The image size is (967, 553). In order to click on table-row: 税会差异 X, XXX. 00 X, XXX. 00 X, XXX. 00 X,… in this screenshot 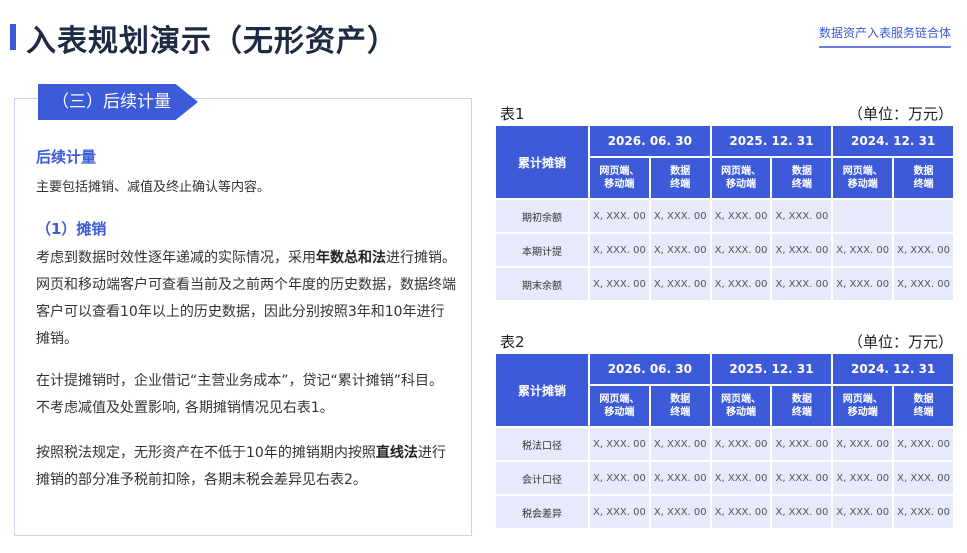, I will do `click(724, 512)`.